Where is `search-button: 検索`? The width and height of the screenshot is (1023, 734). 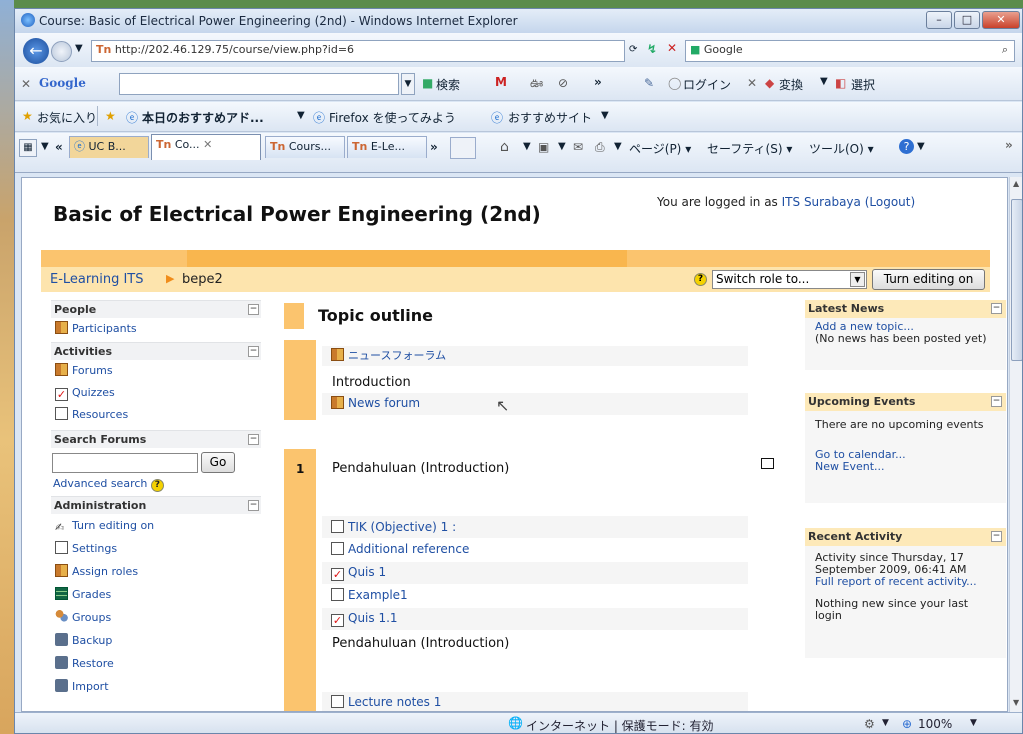 search-button: 検索 is located at coordinates (448, 84).